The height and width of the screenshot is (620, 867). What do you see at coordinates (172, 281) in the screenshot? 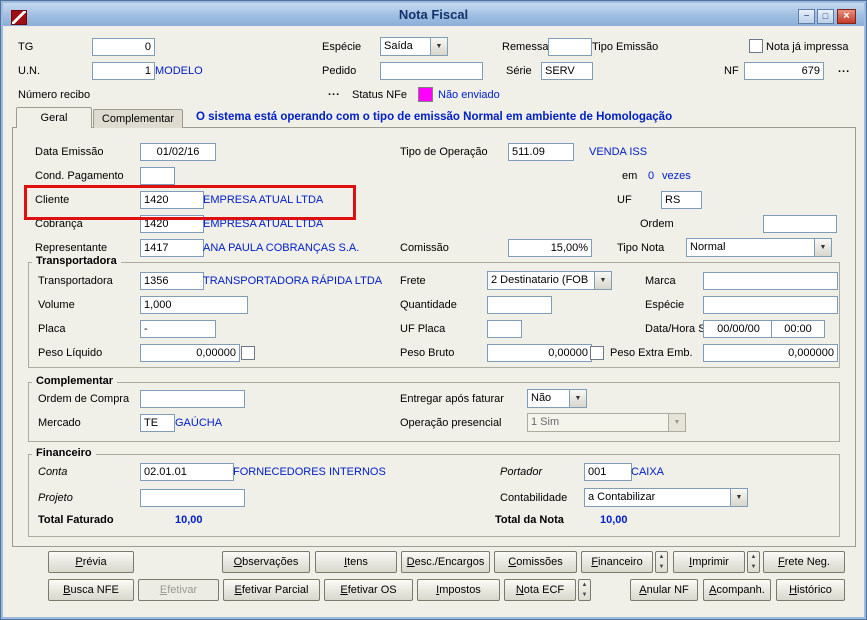
I see `transportadora-input: 1356` at bounding box center [172, 281].